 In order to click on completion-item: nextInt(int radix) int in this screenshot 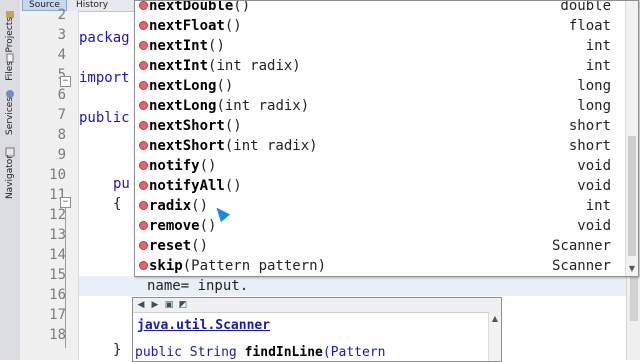, I will do `click(380, 66)`.